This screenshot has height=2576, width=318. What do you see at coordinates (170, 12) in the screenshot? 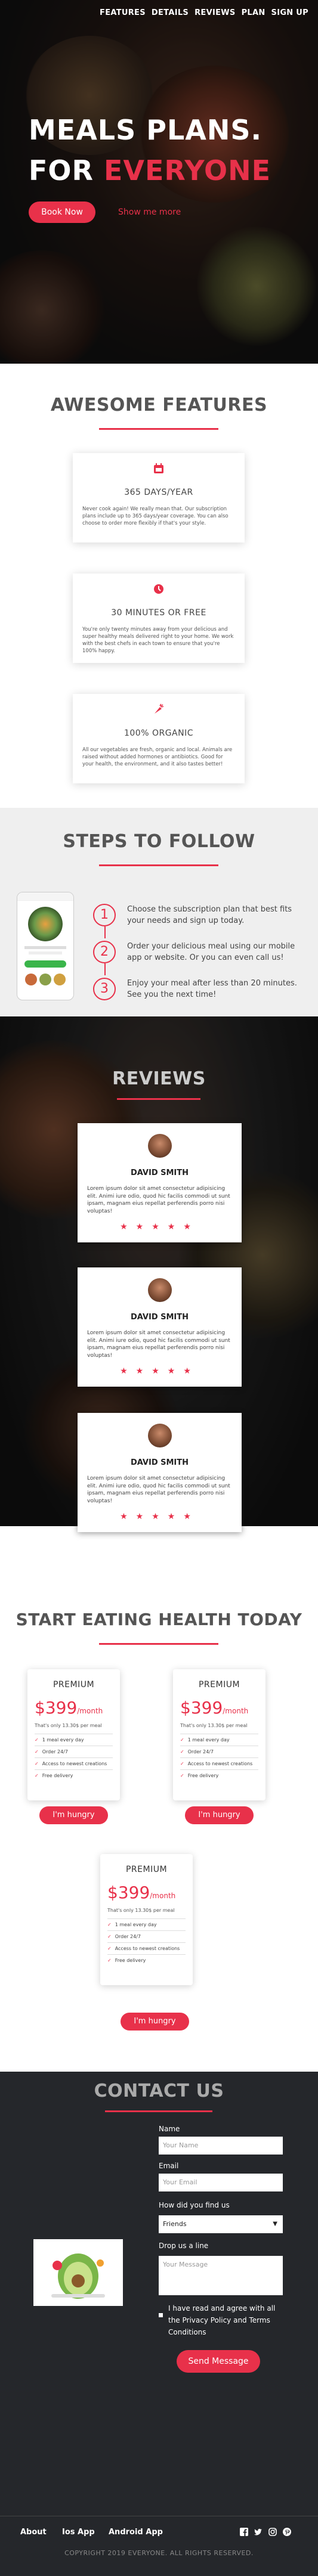
I see `nav-details: DETAILS` at bounding box center [170, 12].